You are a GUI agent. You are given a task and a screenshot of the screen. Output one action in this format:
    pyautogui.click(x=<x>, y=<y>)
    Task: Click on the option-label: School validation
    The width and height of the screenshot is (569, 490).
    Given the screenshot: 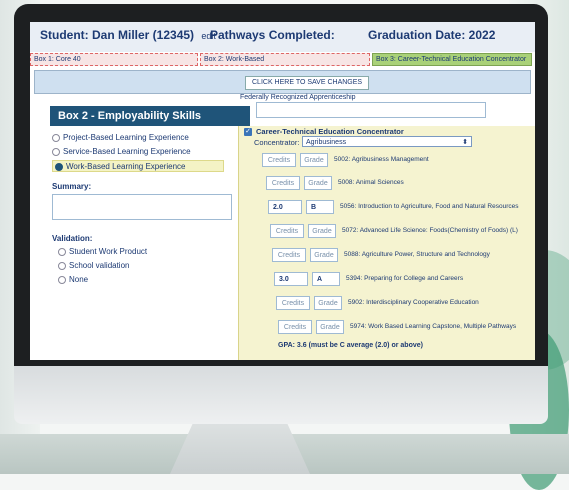 What is the action you would take?
    pyautogui.click(x=99, y=265)
    